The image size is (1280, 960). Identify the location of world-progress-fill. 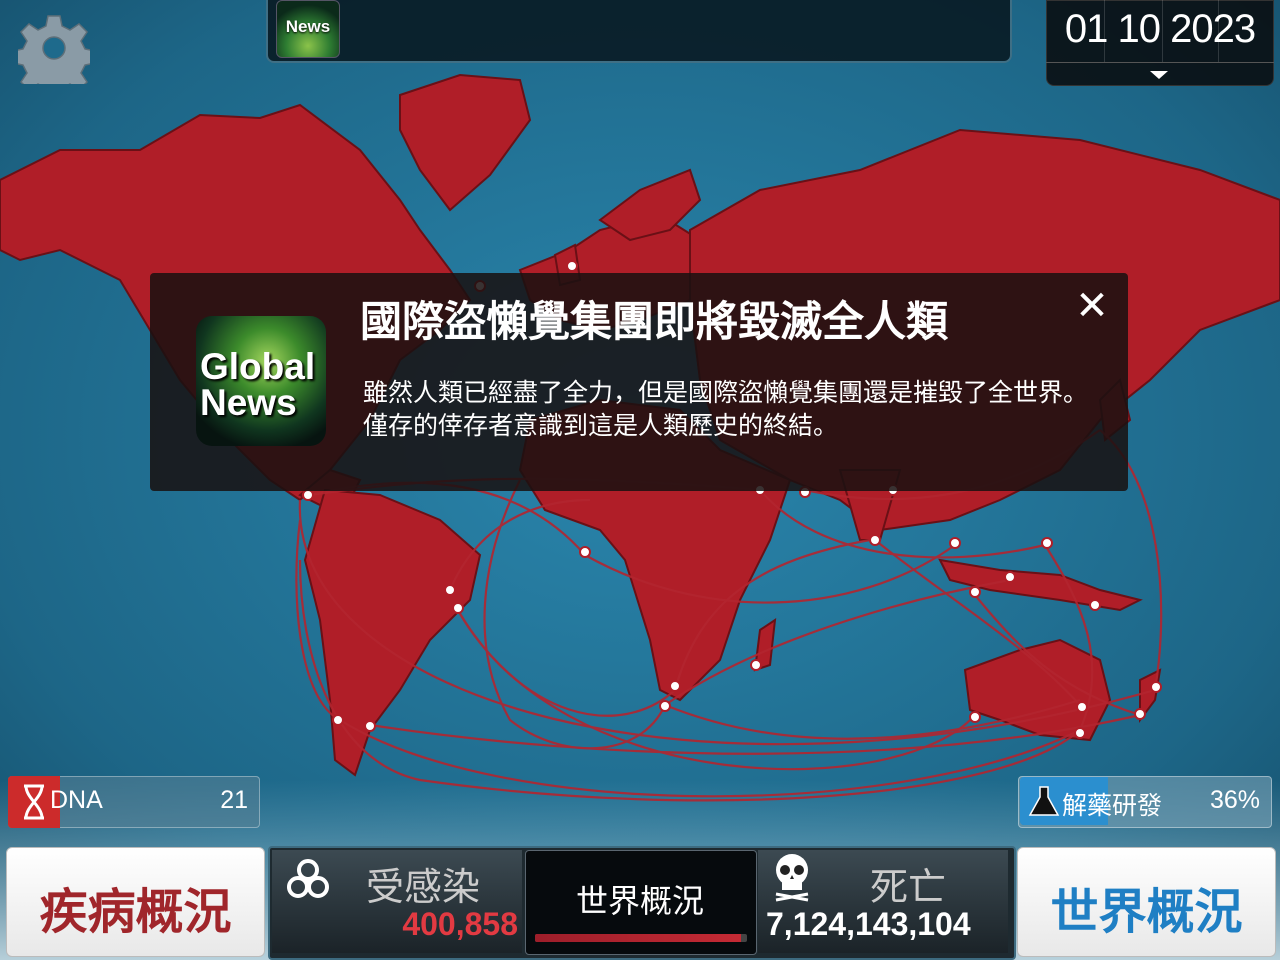
(638, 938).